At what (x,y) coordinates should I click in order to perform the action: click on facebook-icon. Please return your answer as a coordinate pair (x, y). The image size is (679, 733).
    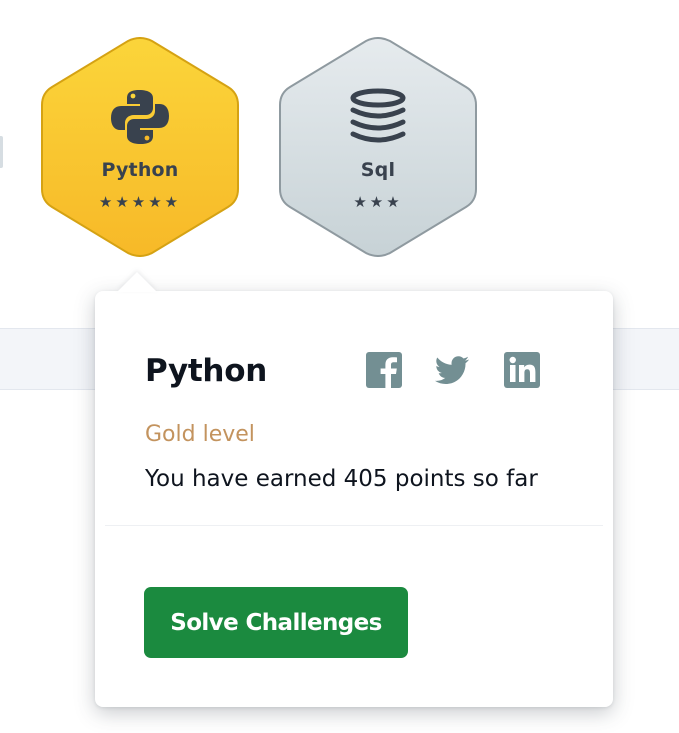
    Looking at the image, I should click on (384, 370).